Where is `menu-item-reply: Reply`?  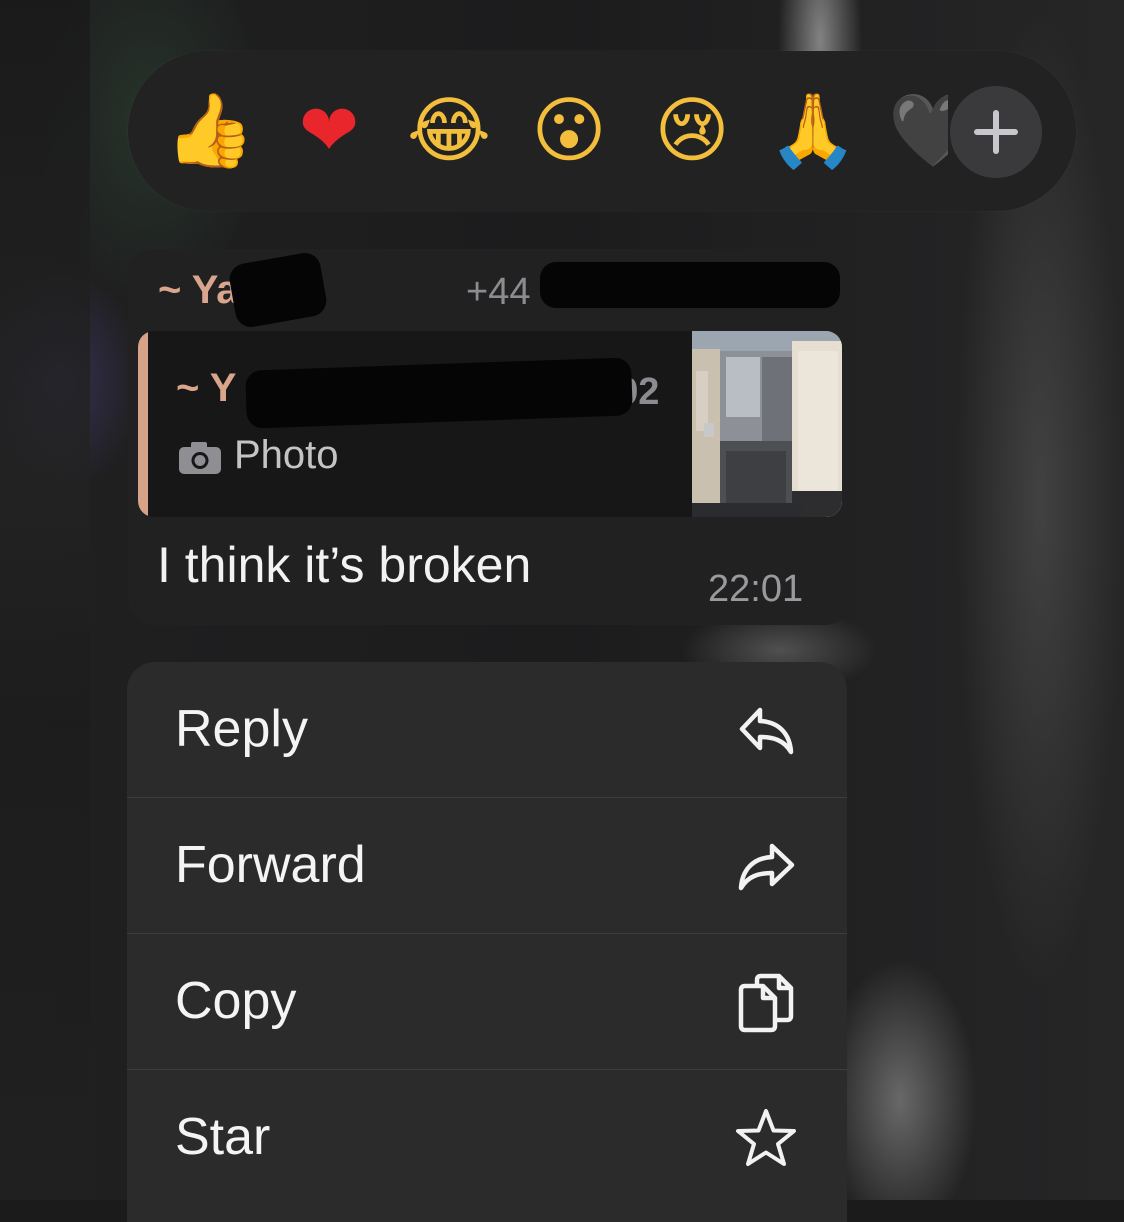
menu-item-reply: Reply is located at coordinates (487, 730).